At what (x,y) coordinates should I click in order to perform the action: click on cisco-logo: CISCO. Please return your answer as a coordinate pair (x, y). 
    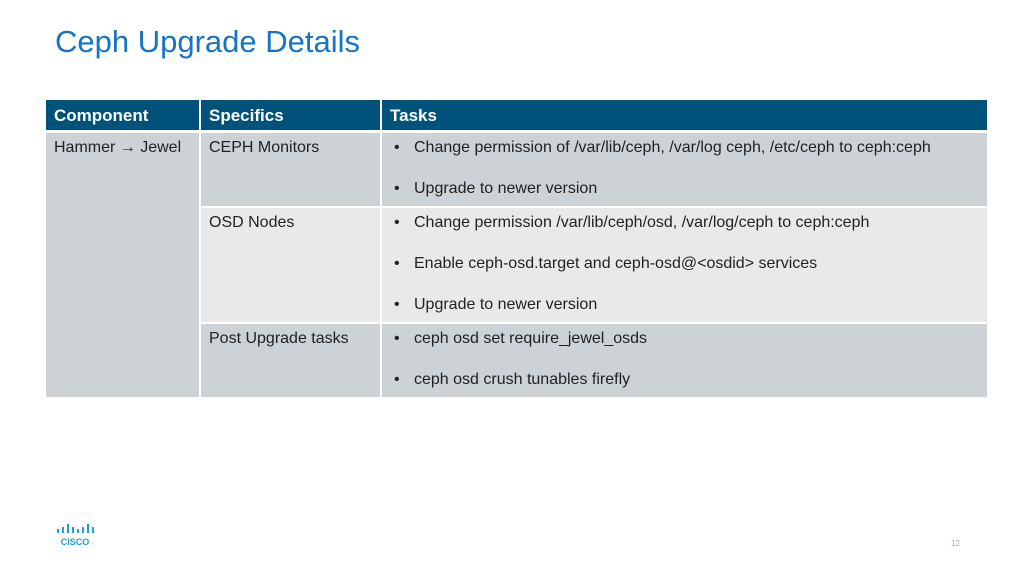
    Looking at the image, I should click on (77, 538).